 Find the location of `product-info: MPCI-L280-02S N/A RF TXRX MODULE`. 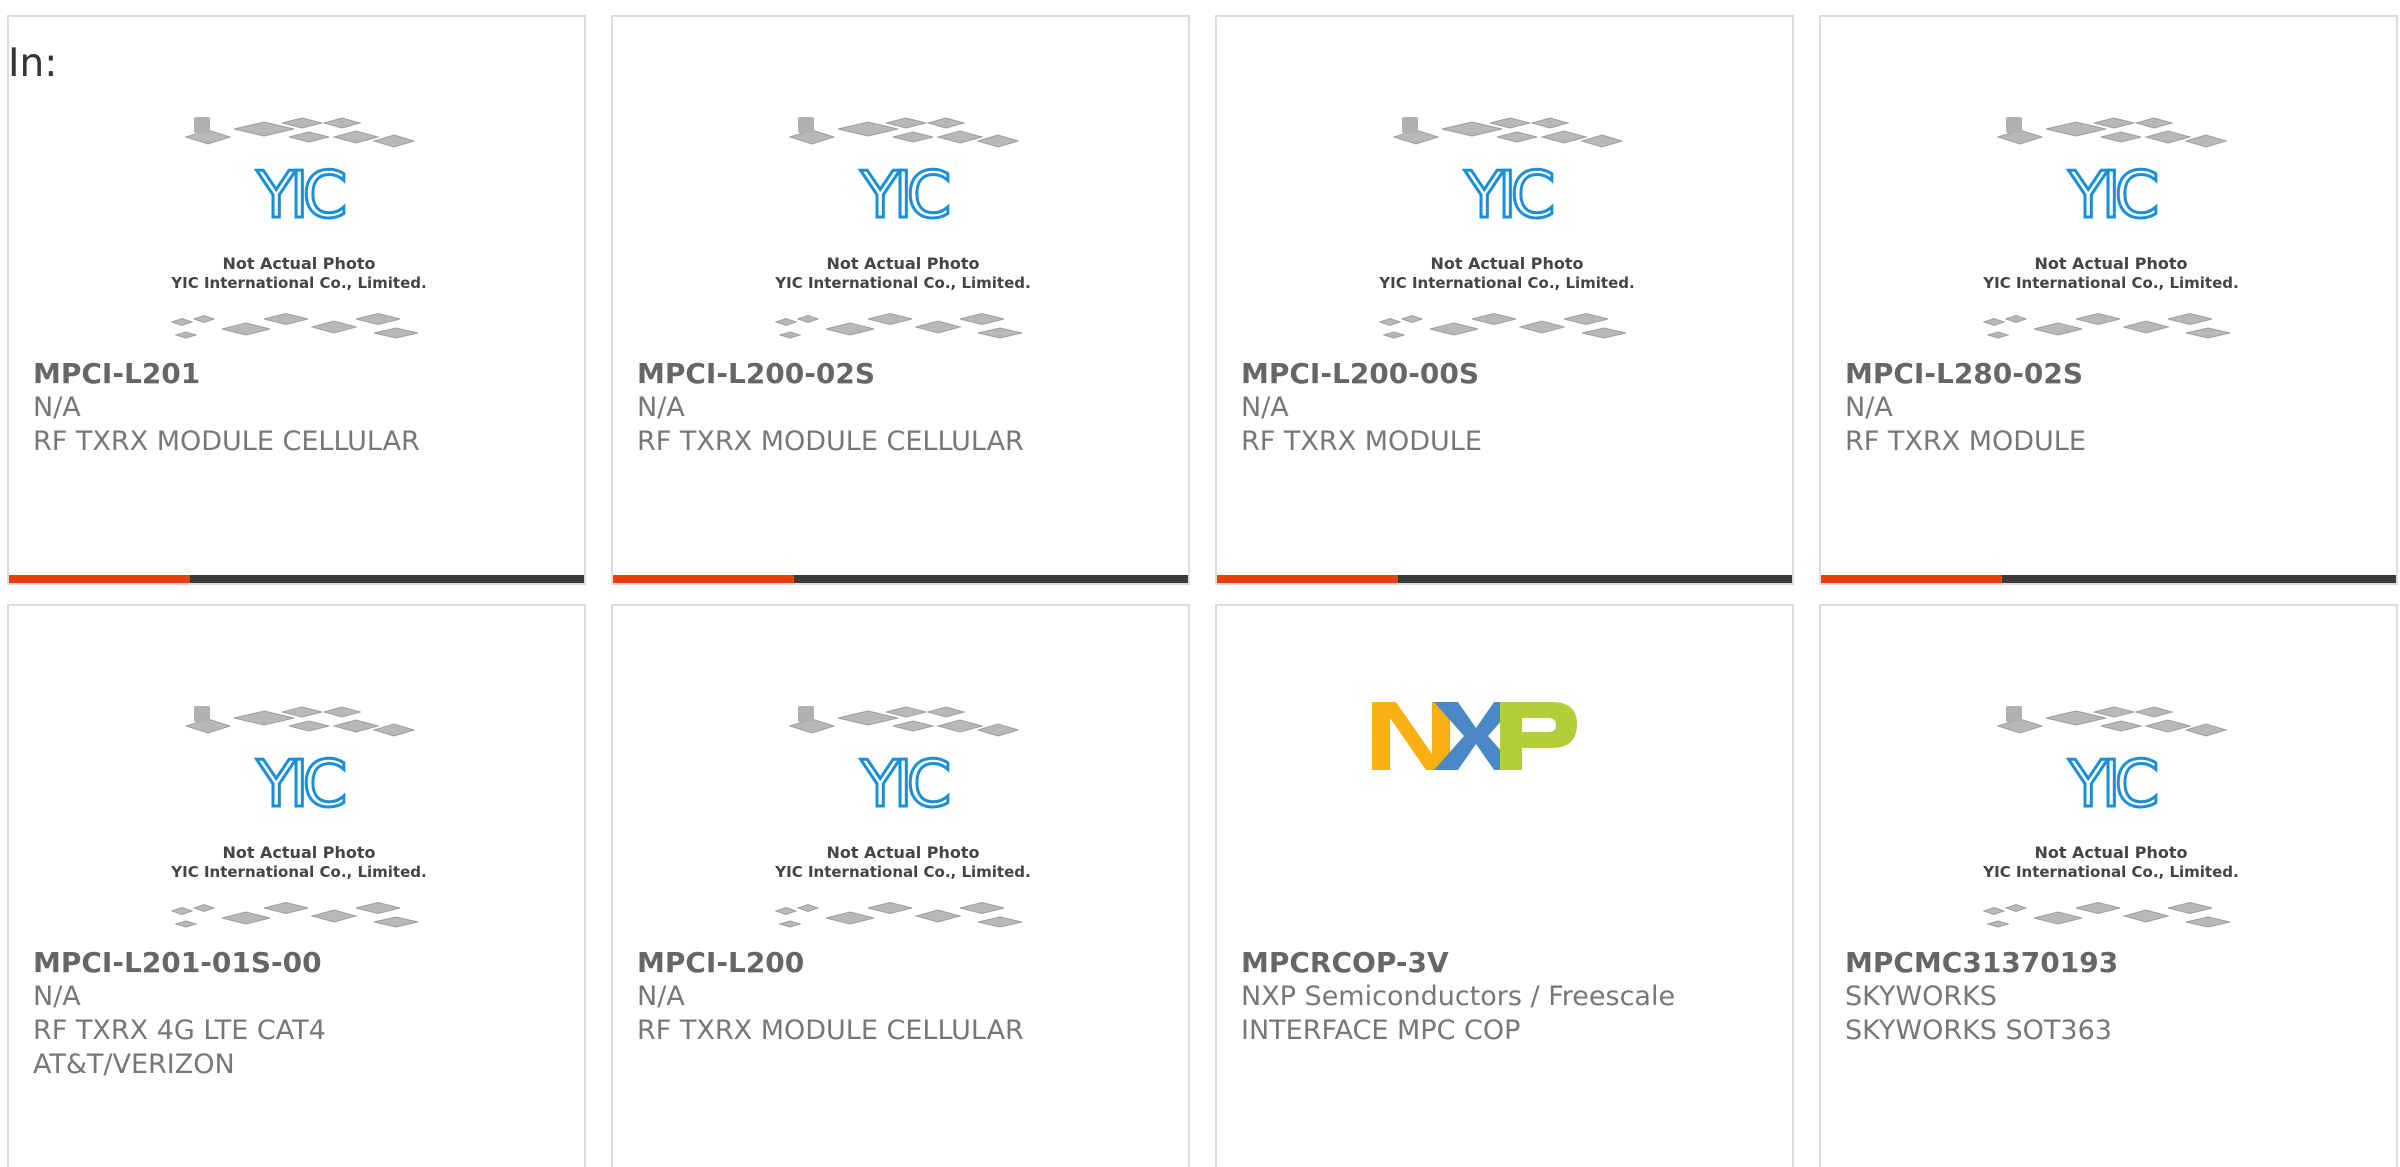

product-info: MPCI-L280-02S N/A RF TXRX MODULE is located at coordinates (2110, 408).